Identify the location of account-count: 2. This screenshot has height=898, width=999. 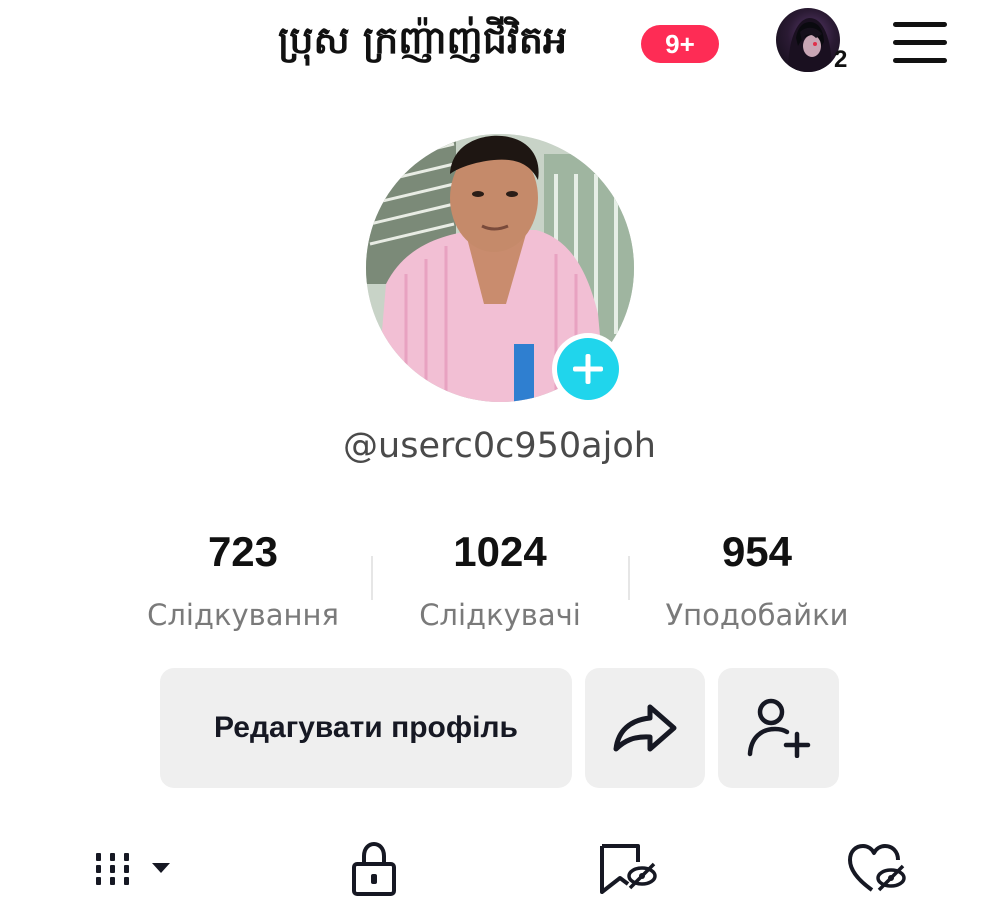
(841, 59).